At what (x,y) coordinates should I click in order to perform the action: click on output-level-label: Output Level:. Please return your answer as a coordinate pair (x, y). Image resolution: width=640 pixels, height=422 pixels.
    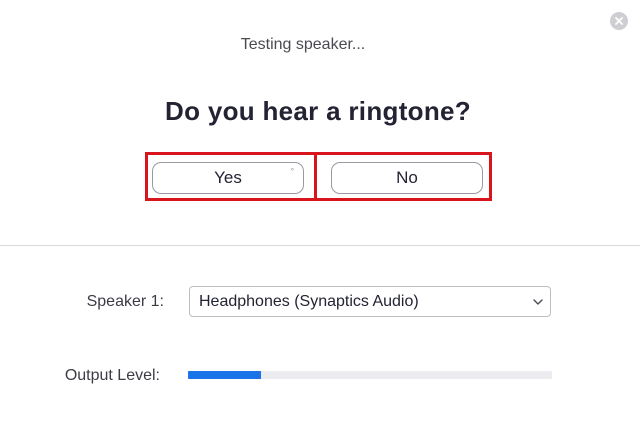
    Looking at the image, I should click on (112, 375).